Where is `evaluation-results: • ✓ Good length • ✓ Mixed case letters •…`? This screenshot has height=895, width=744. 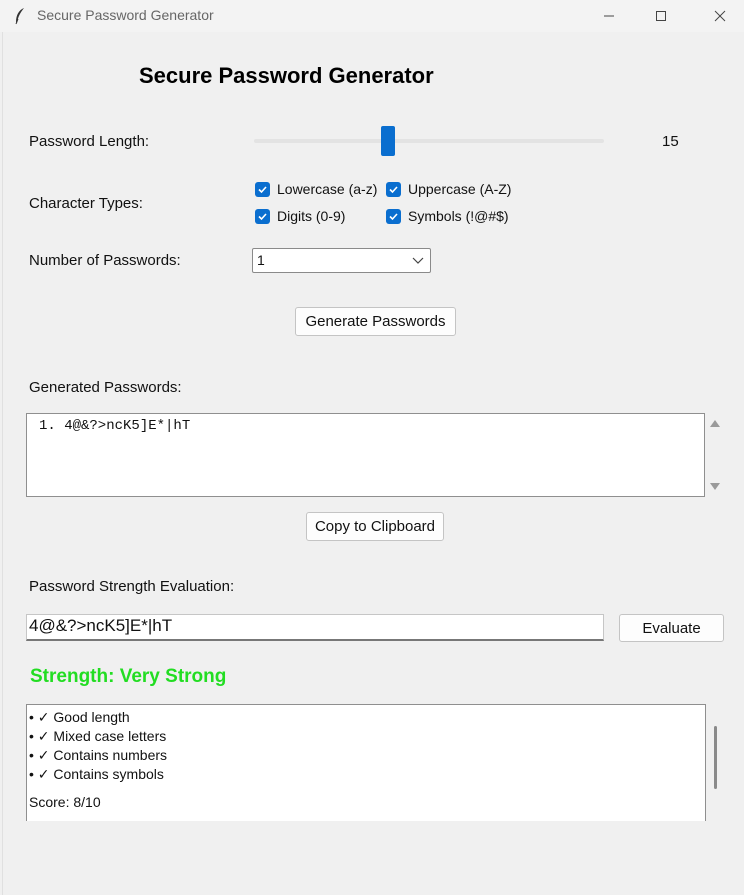
evaluation-results: • ✓ Good length • ✓ Mixed case letters •… is located at coordinates (366, 762).